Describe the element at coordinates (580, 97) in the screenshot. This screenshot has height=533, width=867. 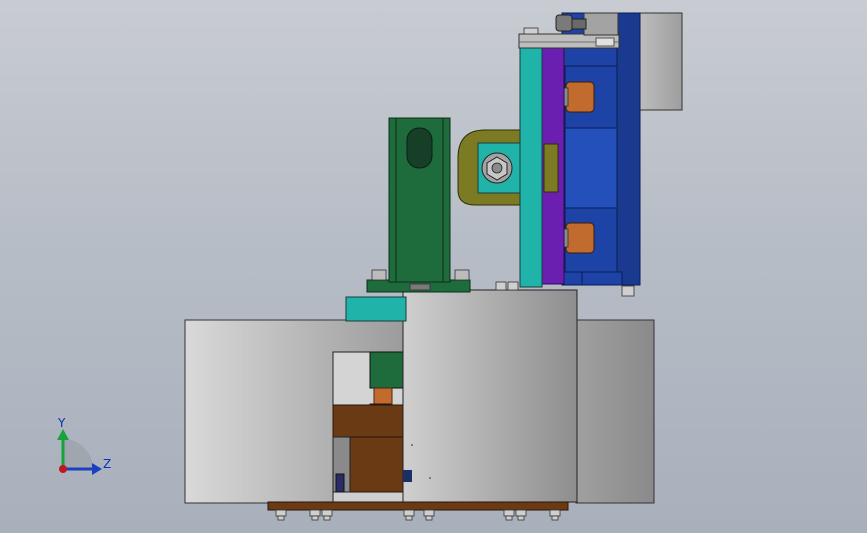
I see `roller-upper-icon` at that location.